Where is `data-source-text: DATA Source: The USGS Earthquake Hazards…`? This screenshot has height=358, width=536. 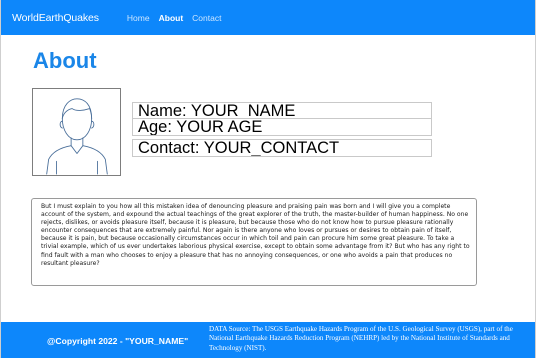 data-source-text: DATA Source: The USGS Earthquake Hazards… is located at coordinates (361, 338).